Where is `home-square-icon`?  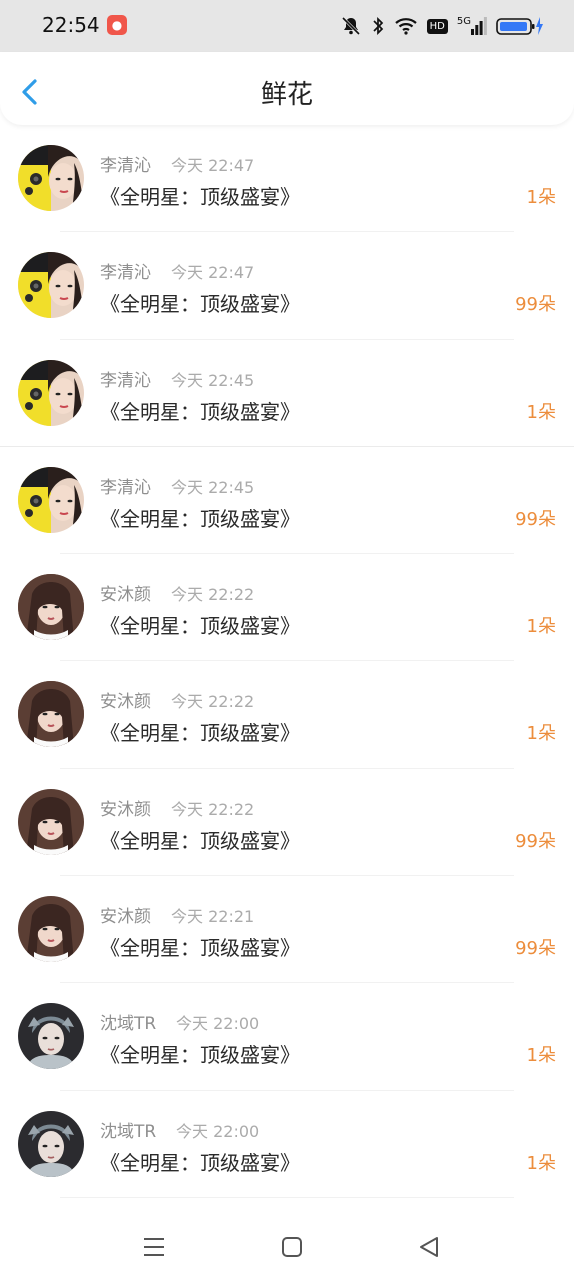
home-square-icon is located at coordinates (292, 1247).